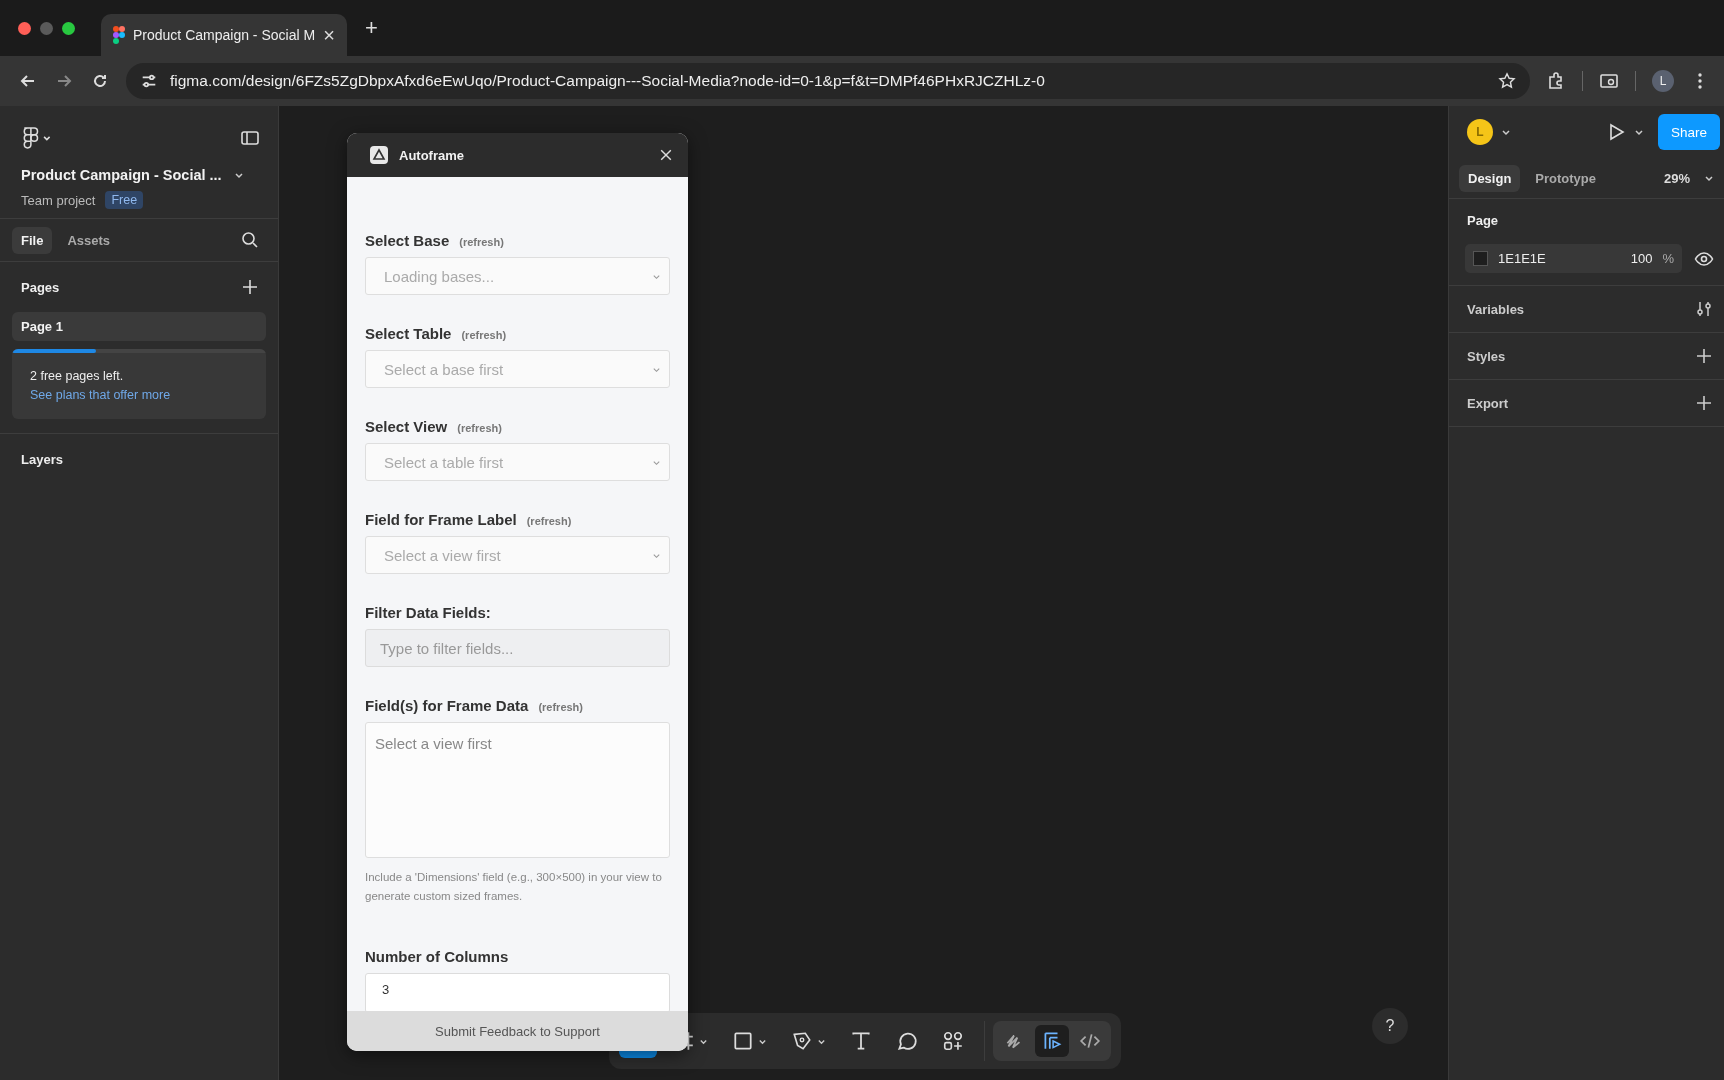 The image size is (1724, 1080). I want to click on pen-icon, so click(802, 1041).